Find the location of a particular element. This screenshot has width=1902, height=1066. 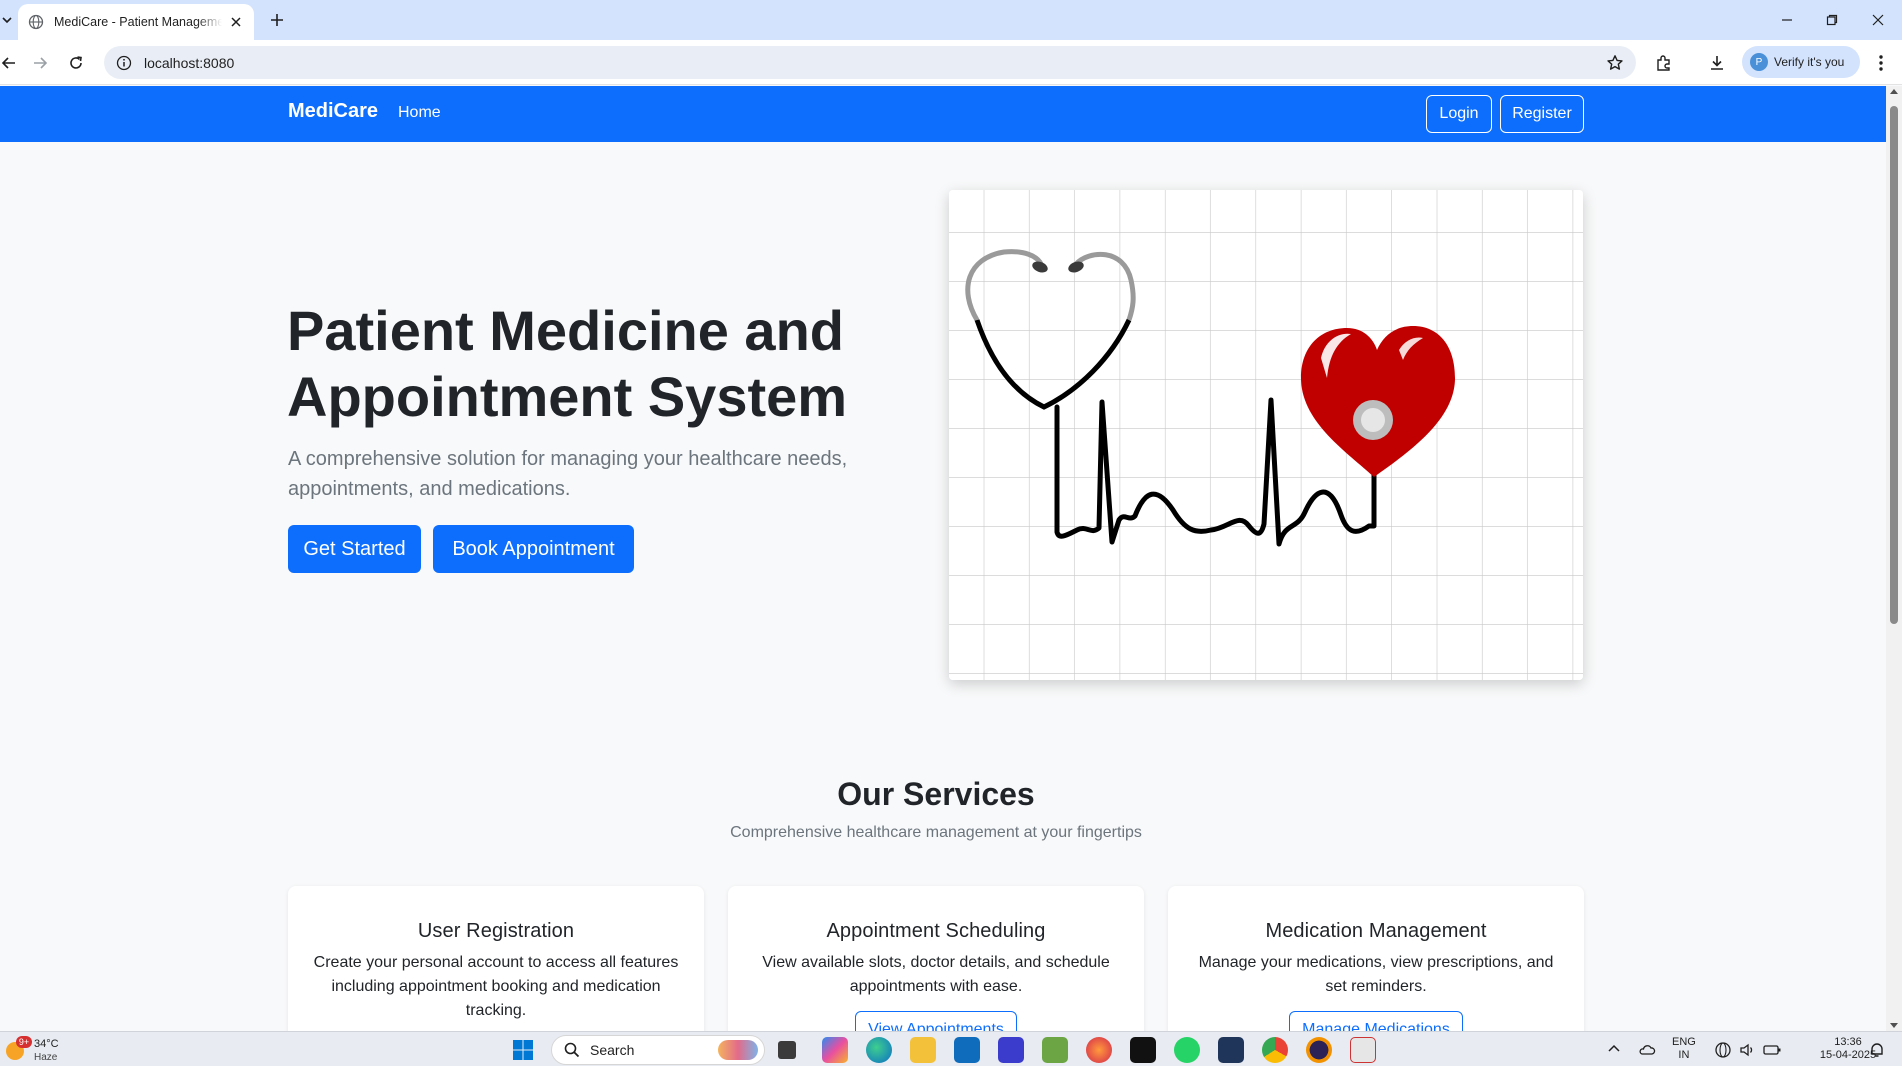

windows-start-icon is located at coordinates (523, 1050).